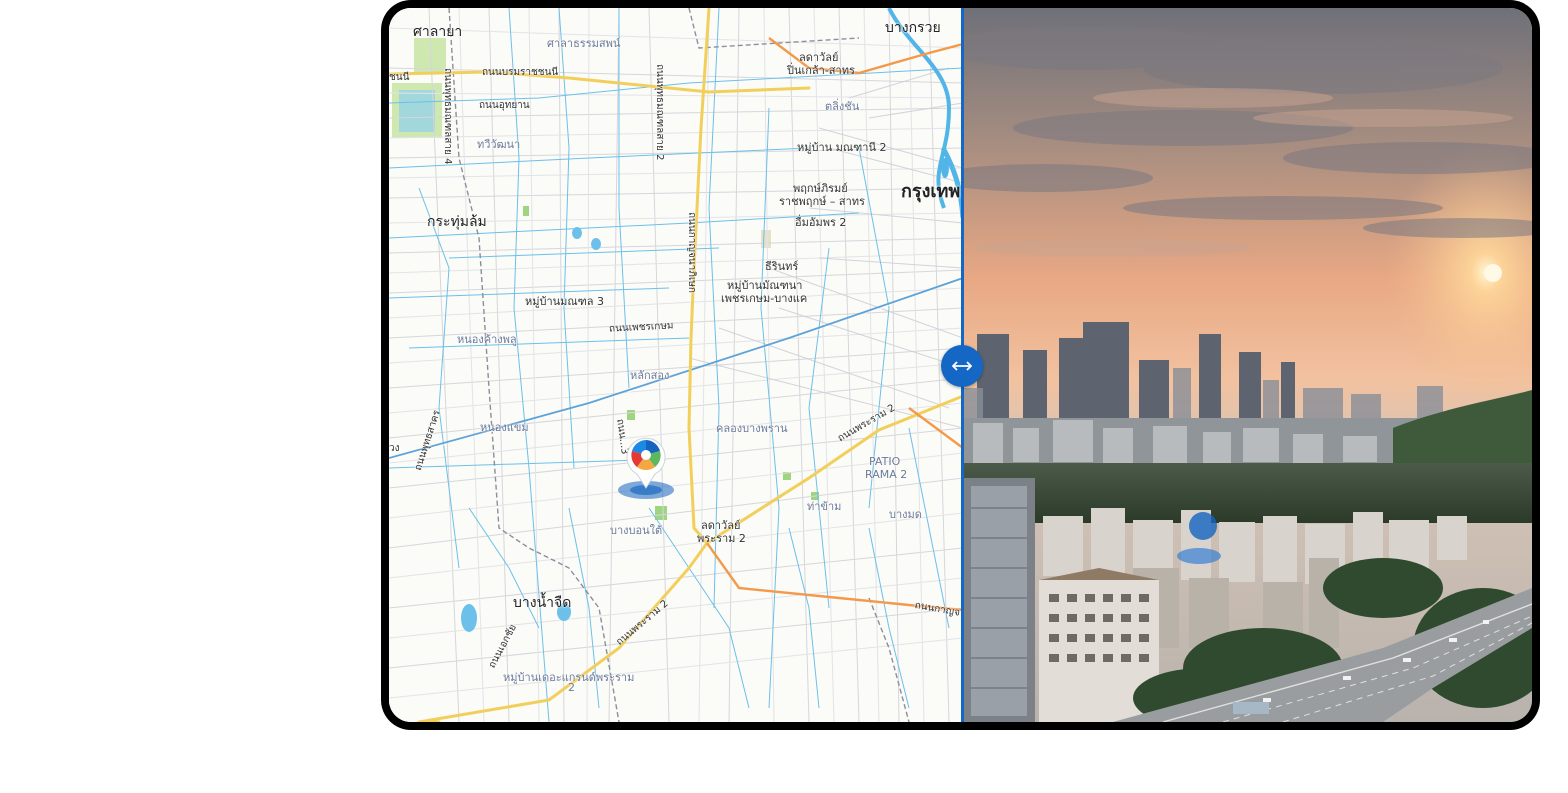 This screenshot has width=1568, height=793. What do you see at coordinates (571, 687) in the screenshot?
I see `map-label-moo-ban-grand-2: 2` at bounding box center [571, 687].